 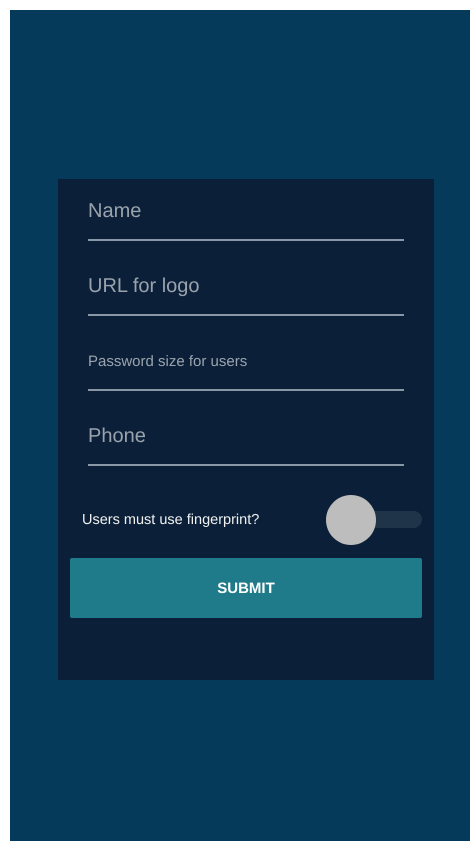 I want to click on submit-button: SUBMIT, so click(x=246, y=588).